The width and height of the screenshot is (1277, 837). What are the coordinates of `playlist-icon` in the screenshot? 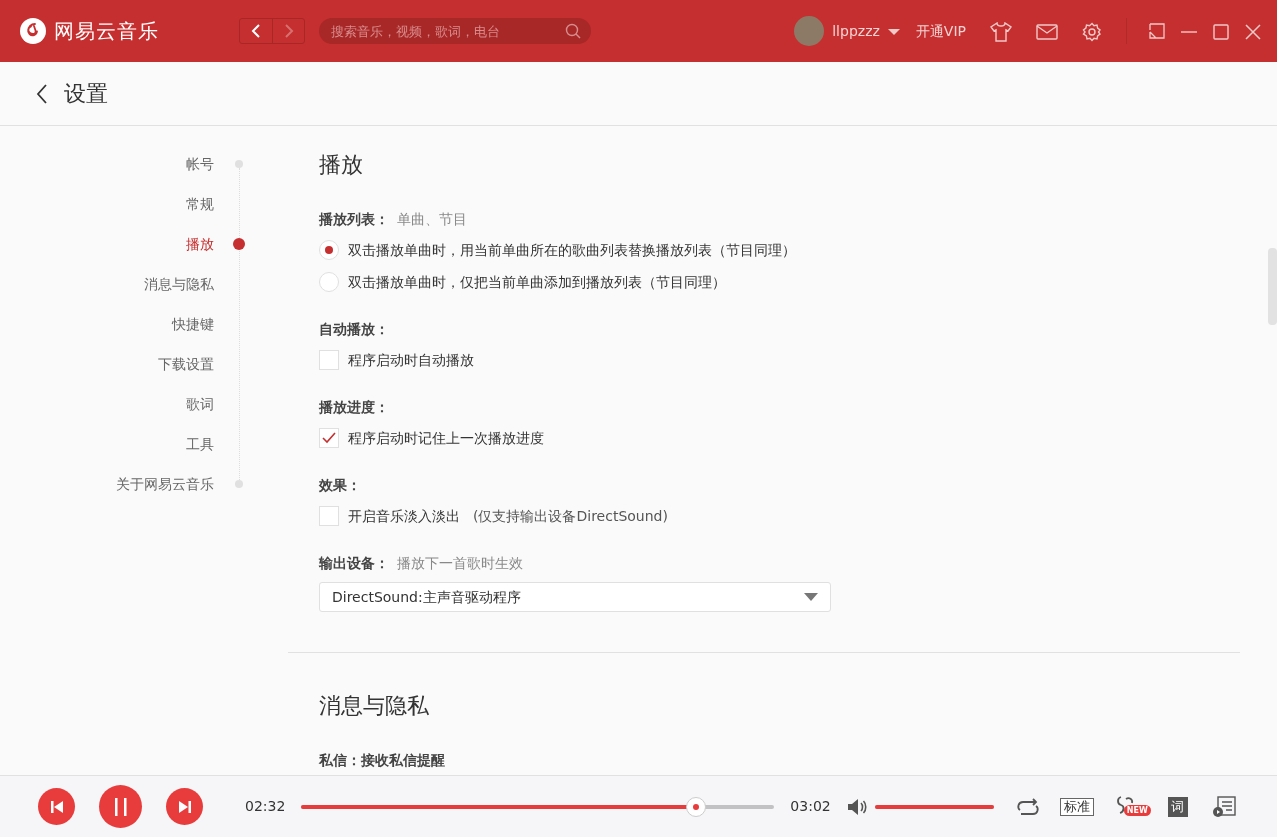 It's located at (1223, 806).